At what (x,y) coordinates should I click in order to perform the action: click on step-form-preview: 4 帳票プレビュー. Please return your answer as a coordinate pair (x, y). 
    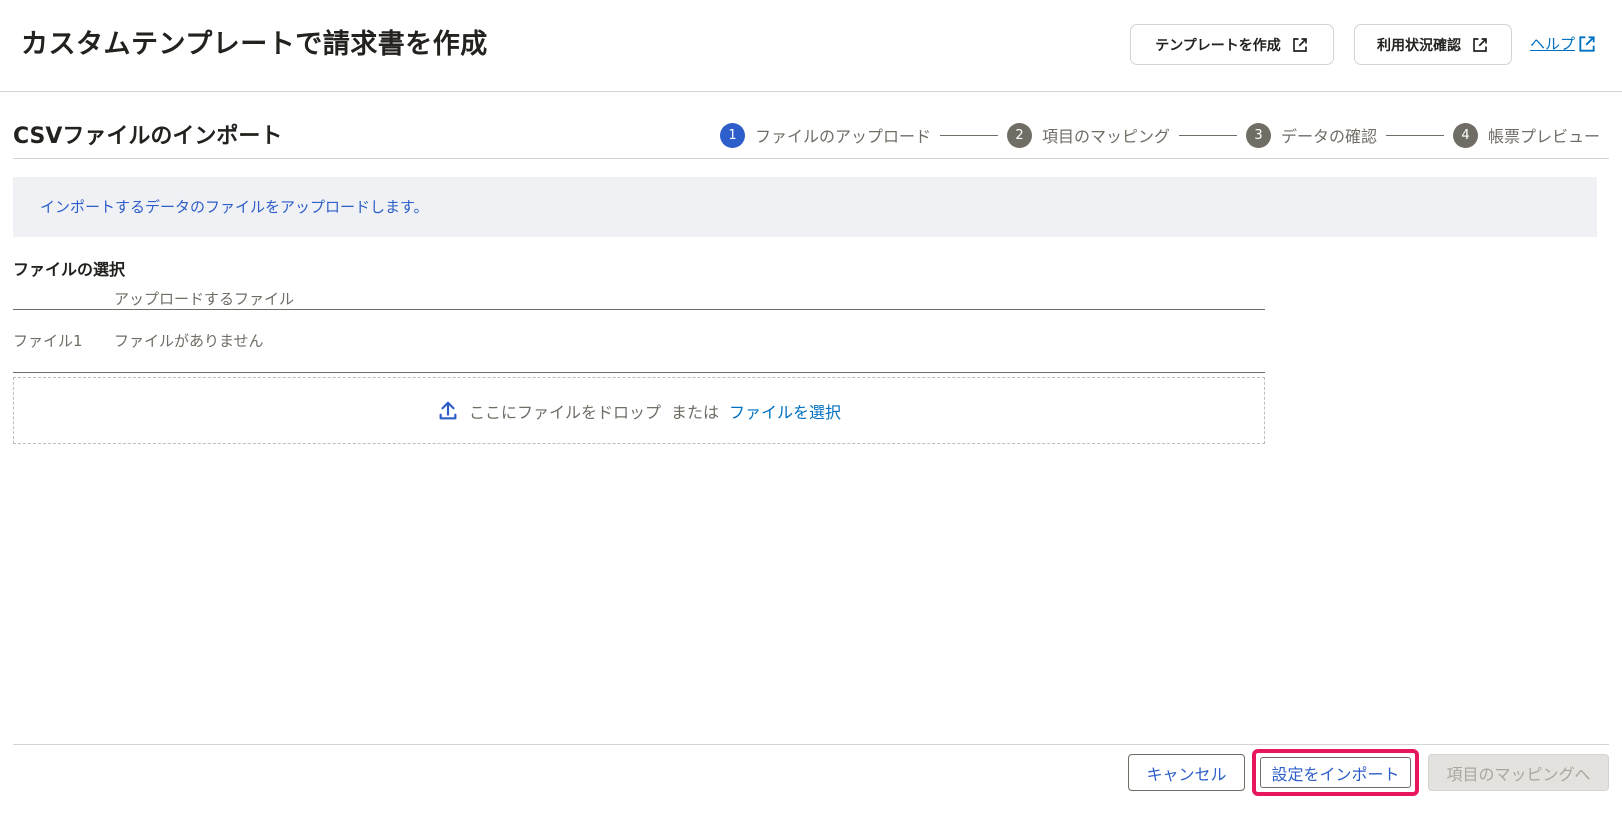
    Looking at the image, I should click on (1527, 135).